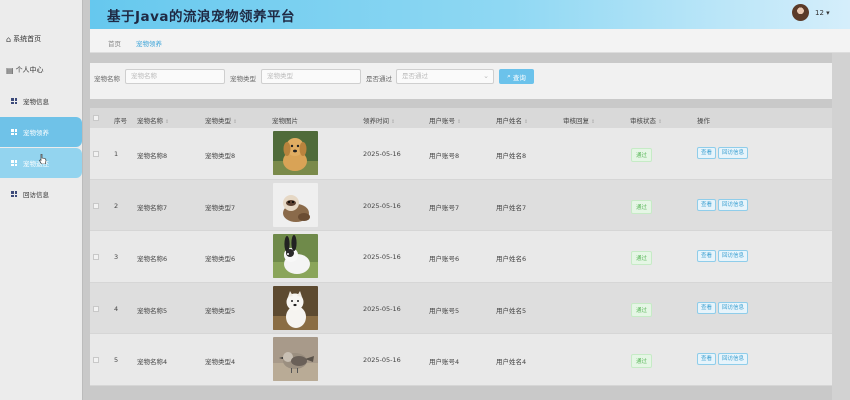  What do you see at coordinates (96, 118) in the screenshot?
I see `select-all-checkbox` at bounding box center [96, 118].